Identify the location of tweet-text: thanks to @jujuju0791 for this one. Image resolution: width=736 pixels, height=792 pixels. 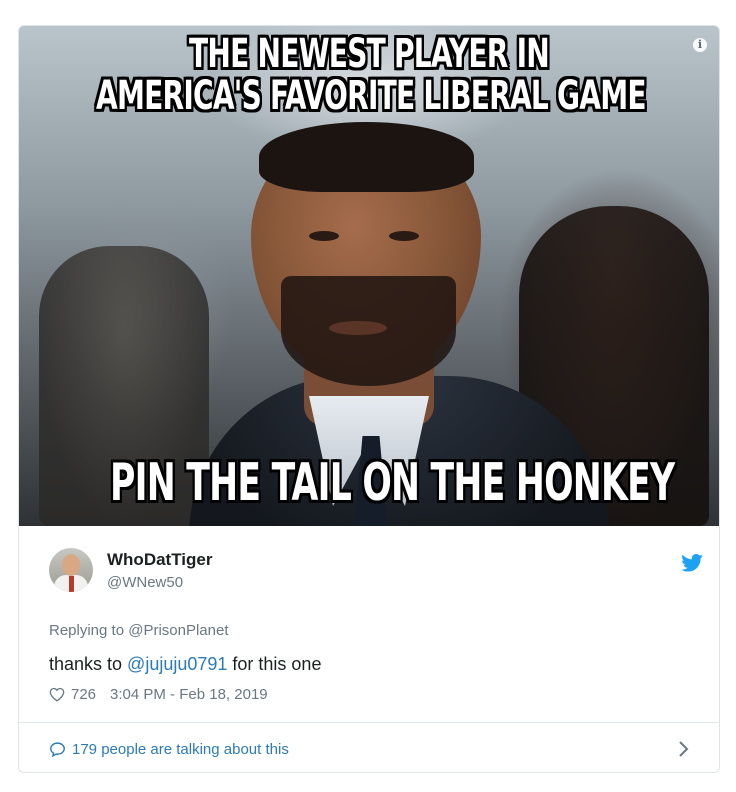
(185, 664).